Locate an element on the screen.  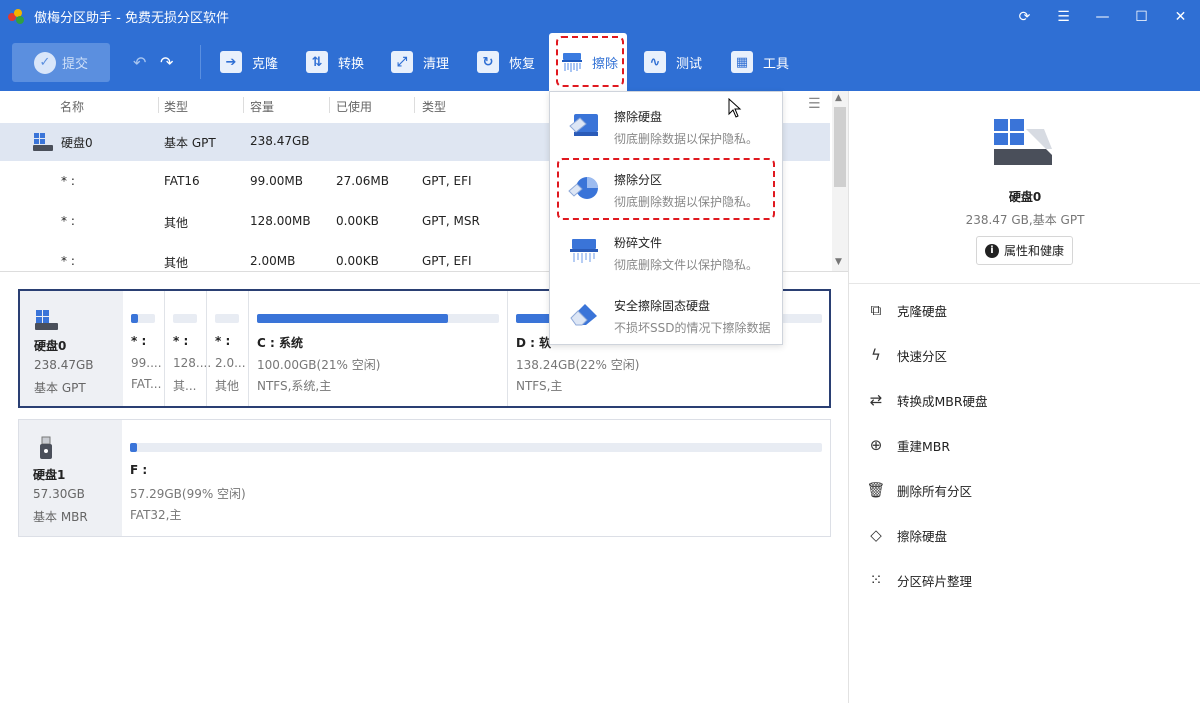
op-delete-all-partitions: 🗑 删除所有分区 is located at coordinates (919, 490).